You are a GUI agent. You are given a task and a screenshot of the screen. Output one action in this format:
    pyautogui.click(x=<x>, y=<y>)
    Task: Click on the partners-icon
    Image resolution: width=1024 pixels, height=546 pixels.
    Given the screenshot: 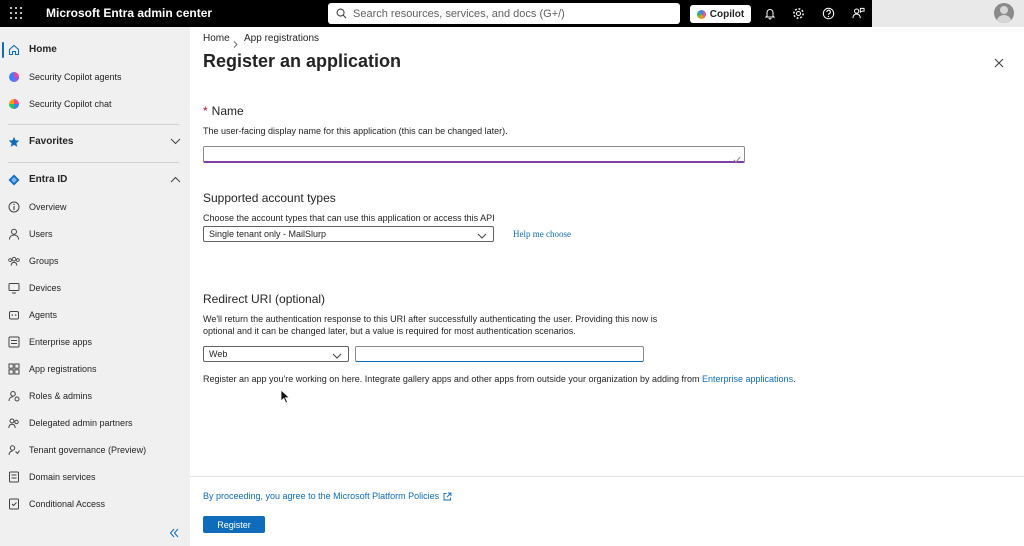 What is the action you would take?
    pyautogui.click(x=14, y=423)
    